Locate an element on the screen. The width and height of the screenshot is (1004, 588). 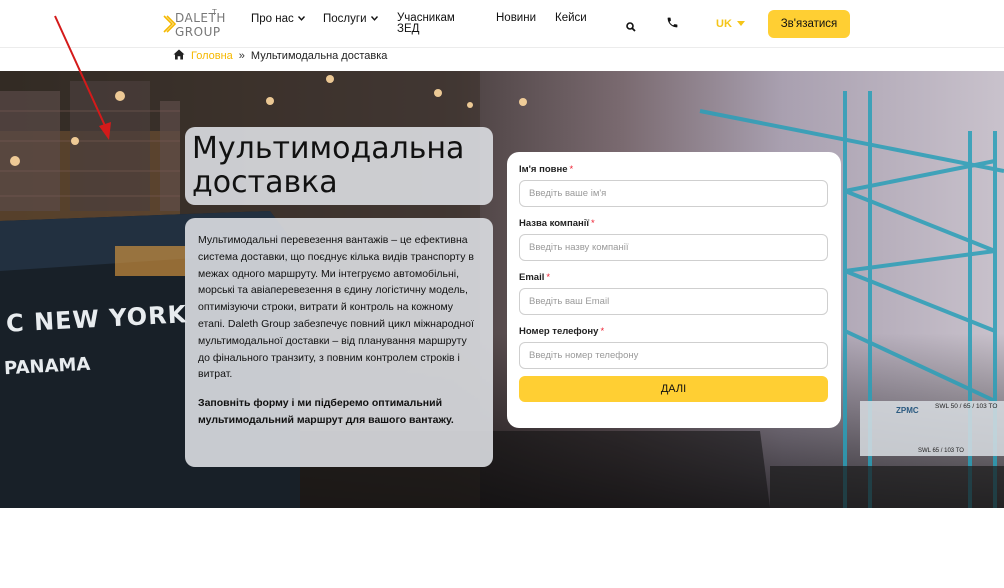
logo: DALETH GROUP T is located at coordinates (194, 24).